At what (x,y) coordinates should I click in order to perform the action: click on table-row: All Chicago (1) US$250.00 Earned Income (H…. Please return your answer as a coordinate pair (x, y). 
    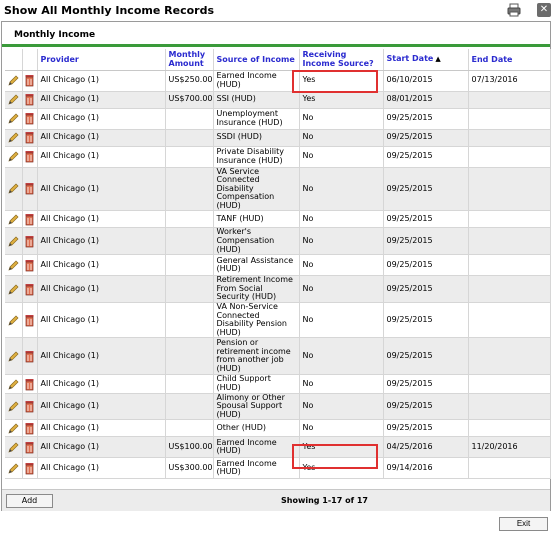
    Looking at the image, I should click on (278, 81).